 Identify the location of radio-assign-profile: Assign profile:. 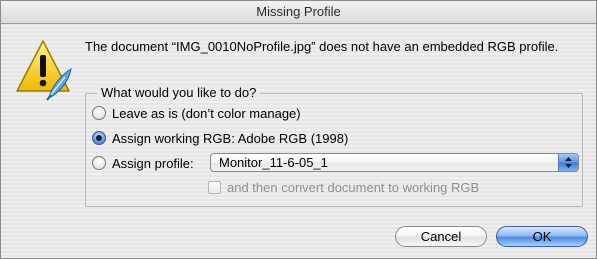
(143, 163).